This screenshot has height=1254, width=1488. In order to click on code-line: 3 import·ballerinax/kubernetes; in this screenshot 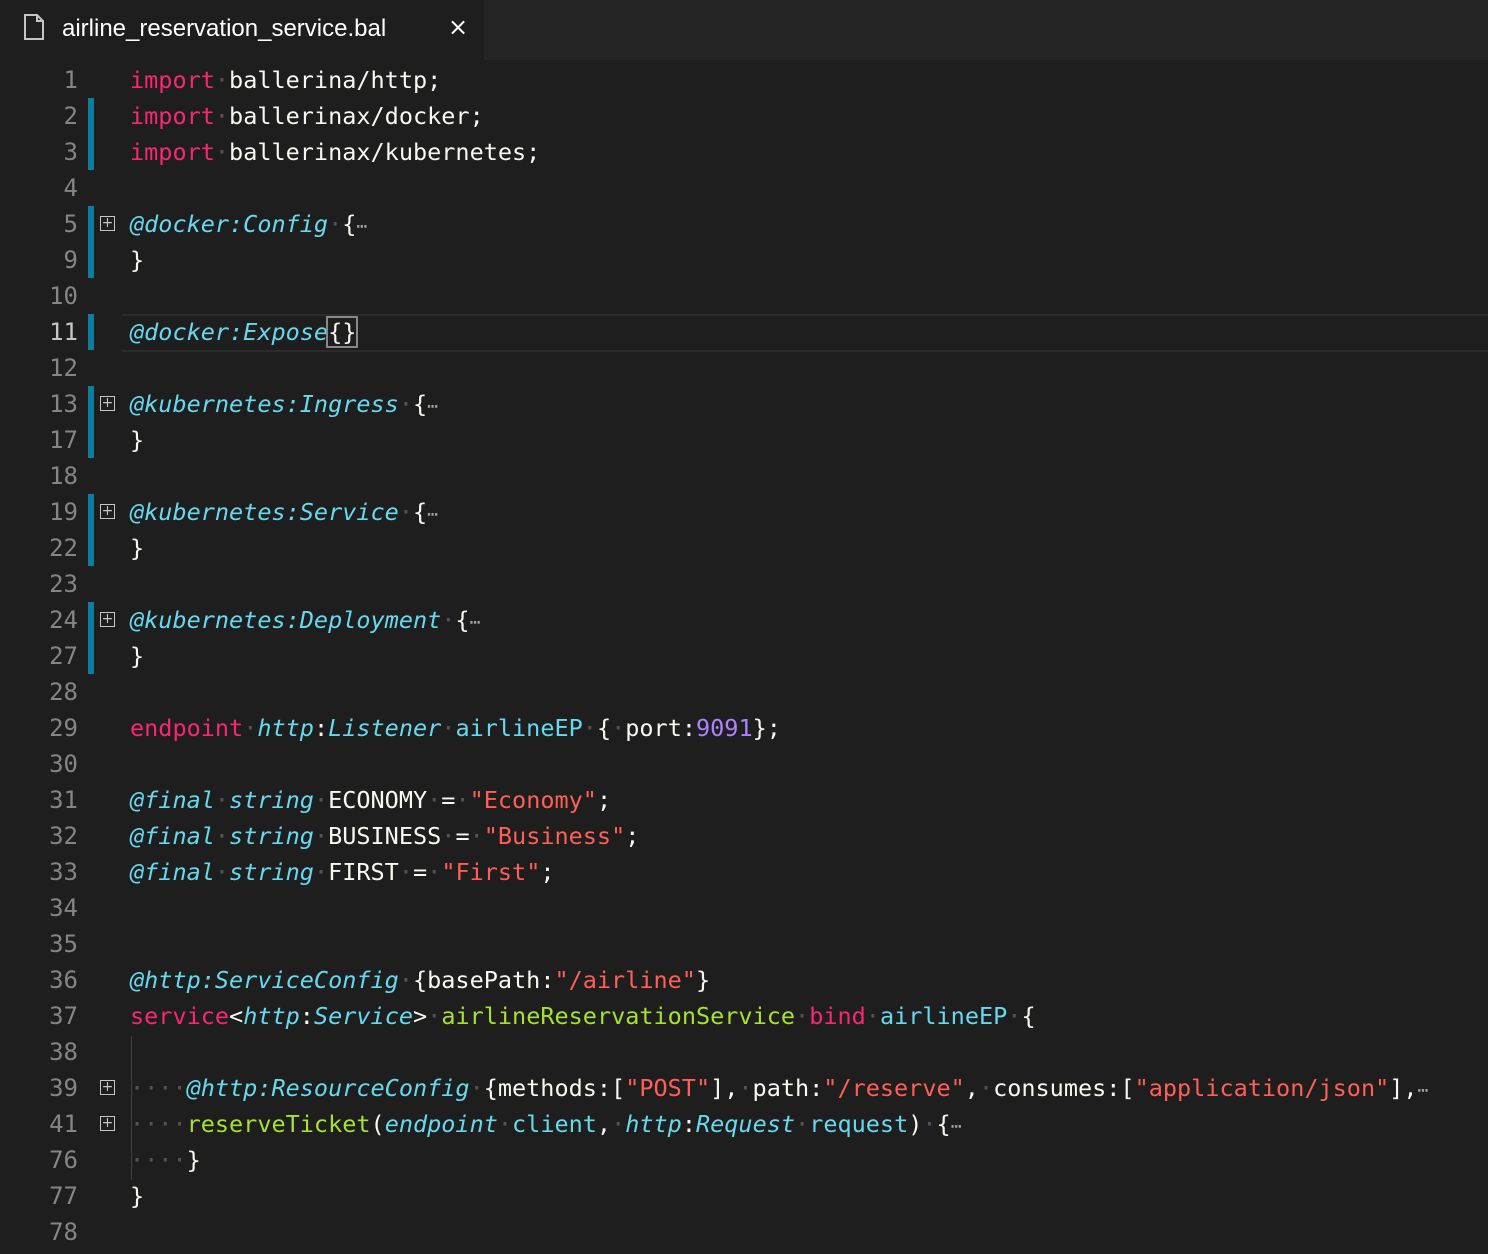, I will do `click(744, 152)`.